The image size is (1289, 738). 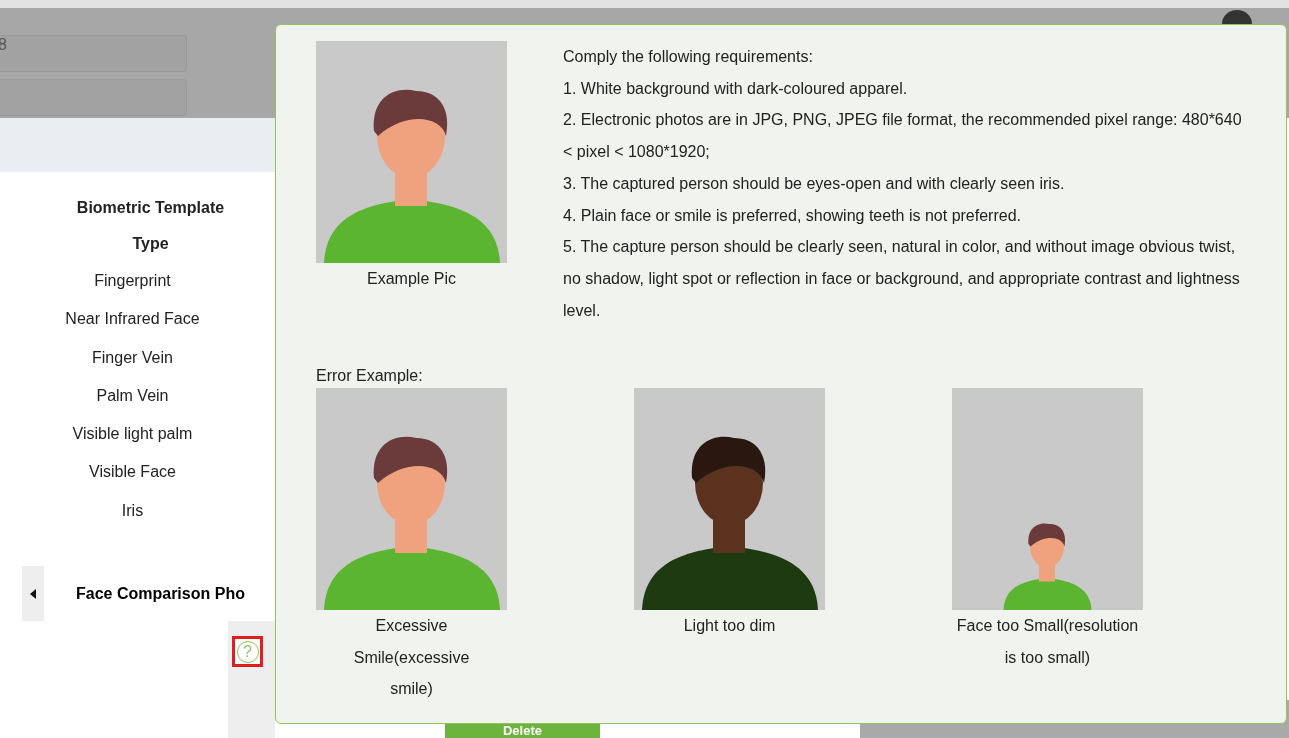 I want to click on table-cell-text: Fingerprint, so click(x=132, y=281).